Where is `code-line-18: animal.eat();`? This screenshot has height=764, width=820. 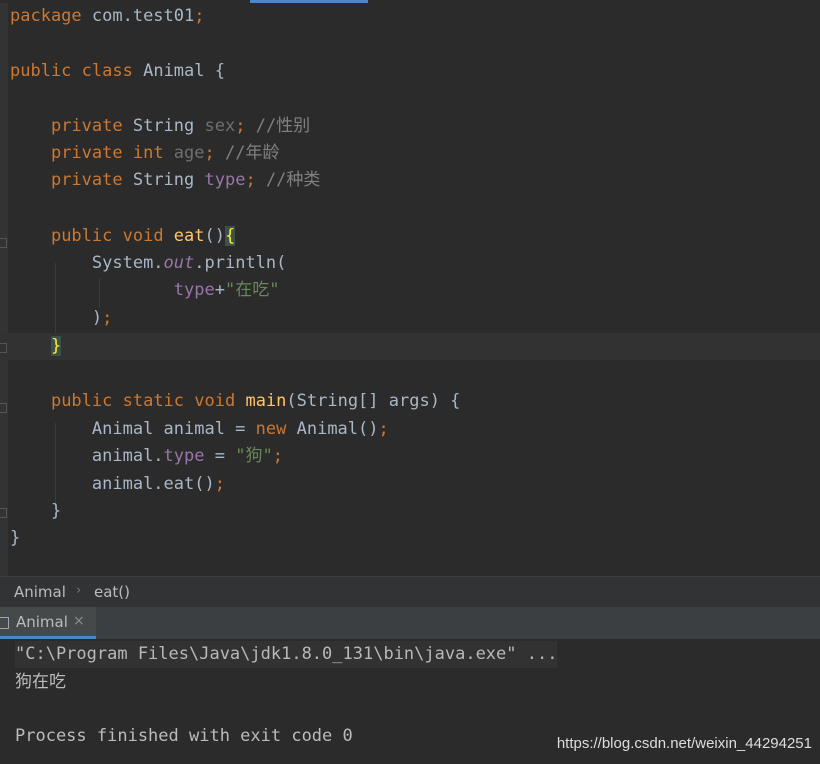
code-line-18: animal.eat(); is located at coordinates (158, 484).